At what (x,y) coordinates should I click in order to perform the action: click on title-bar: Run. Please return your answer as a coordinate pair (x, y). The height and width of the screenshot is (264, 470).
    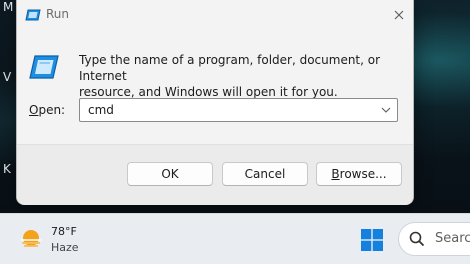
    Looking at the image, I should click on (215, 16).